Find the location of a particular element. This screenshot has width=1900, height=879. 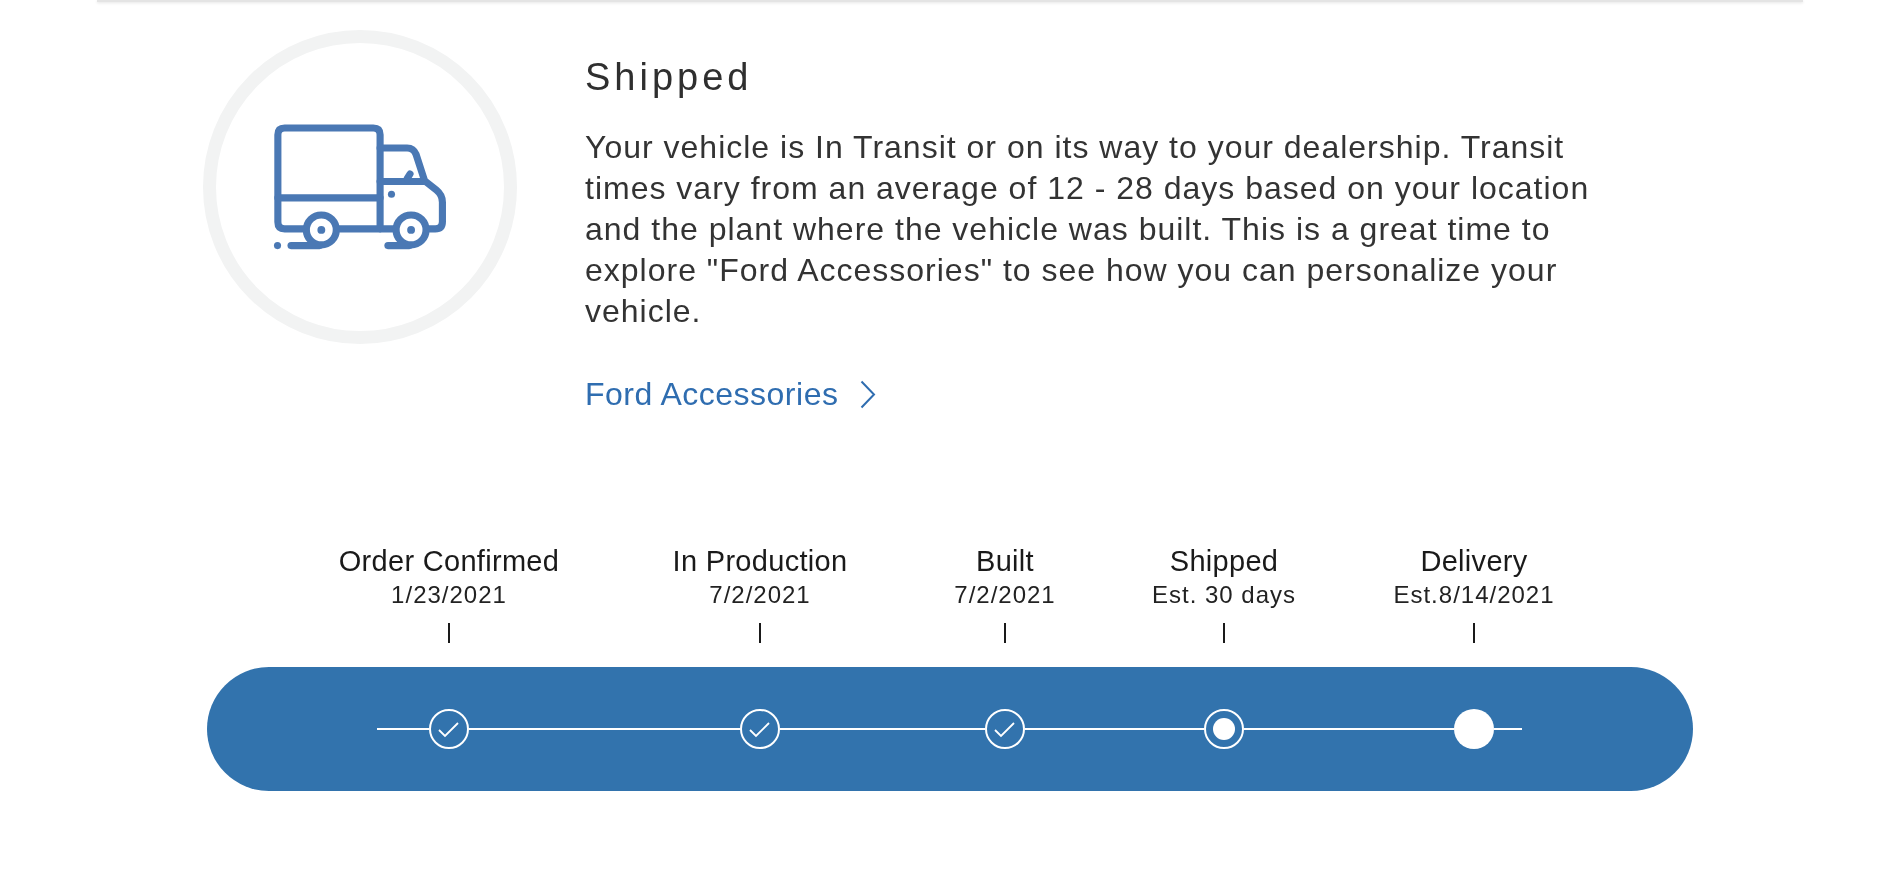

step-label: Order Confirmed is located at coordinates (449, 561).